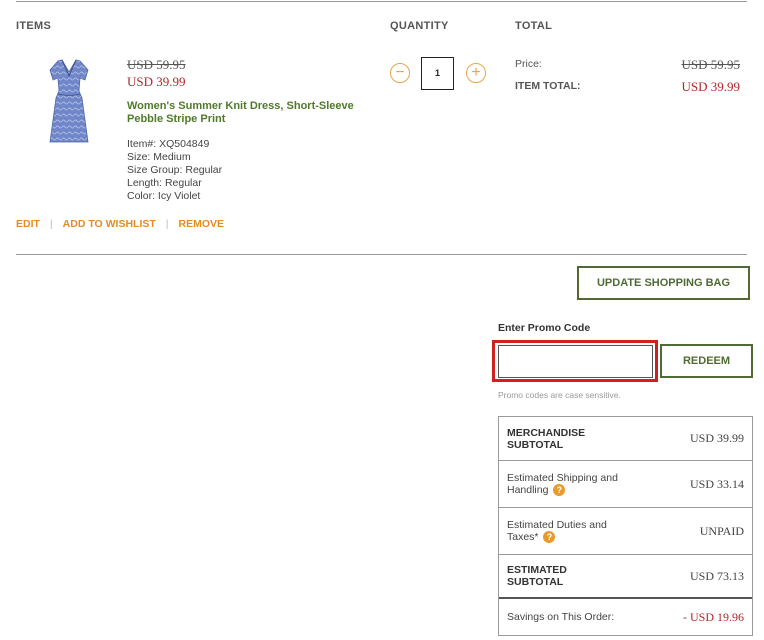 The width and height of the screenshot is (764, 640). What do you see at coordinates (716, 483) in the screenshot?
I see `shipping-value: USD 33.14` at bounding box center [716, 483].